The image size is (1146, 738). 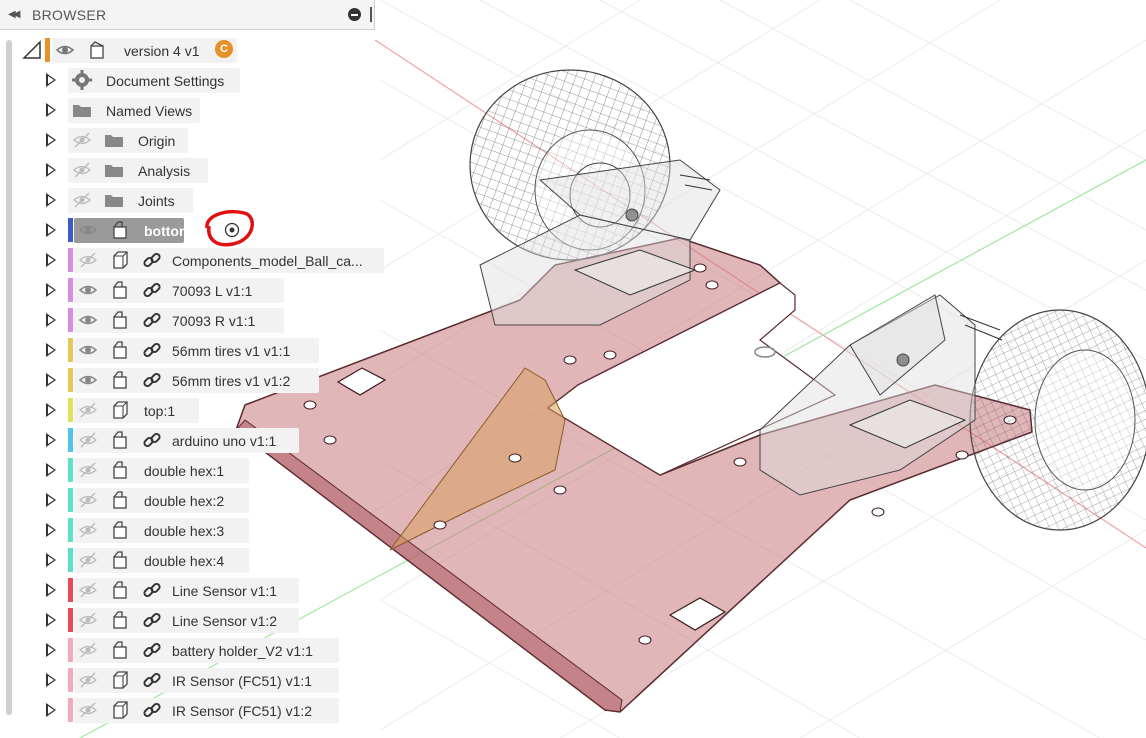 What do you see at coordinates (224, 441) in the screenshot?
I see `row-label: arduino uno v1:1` at bounding box center [224, 441].